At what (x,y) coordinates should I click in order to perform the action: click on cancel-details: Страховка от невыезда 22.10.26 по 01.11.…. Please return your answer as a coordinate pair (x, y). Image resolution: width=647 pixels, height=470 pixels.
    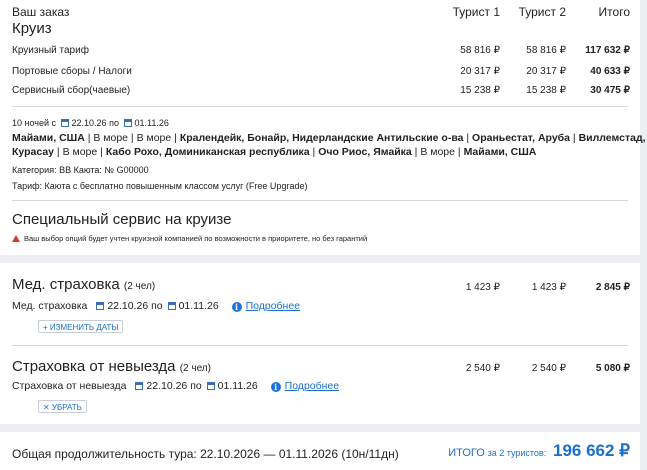
    Looking at the image, I should click on (175, 386).